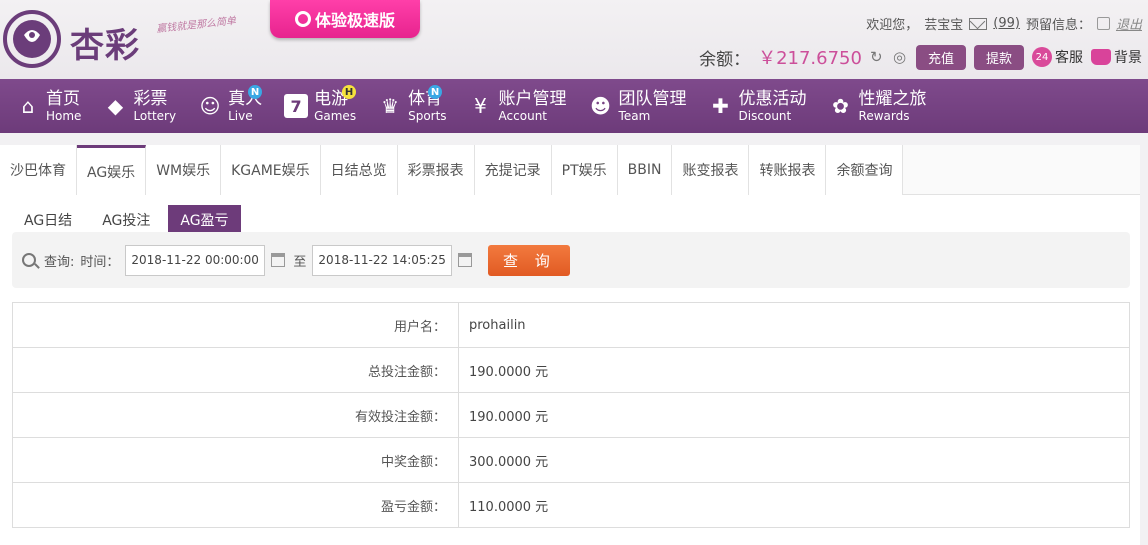 This screenshot has width=1148, height=545. I want to click on row-value: 110.0000 元, so click(794, 505).